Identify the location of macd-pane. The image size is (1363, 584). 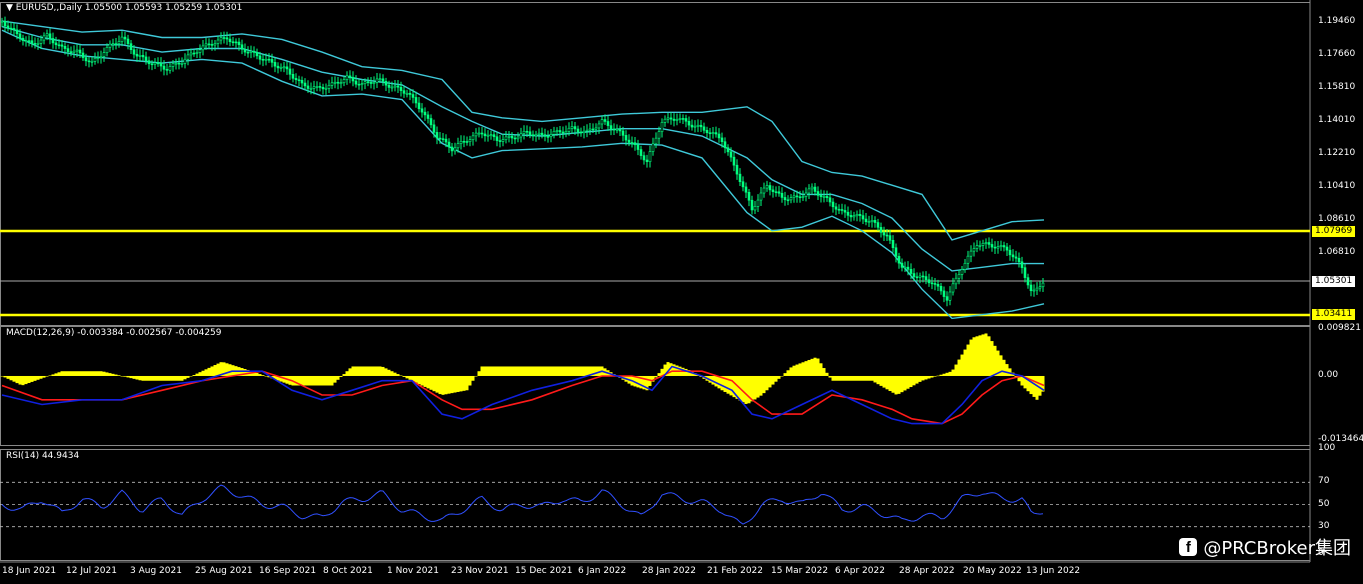
(522, 379).